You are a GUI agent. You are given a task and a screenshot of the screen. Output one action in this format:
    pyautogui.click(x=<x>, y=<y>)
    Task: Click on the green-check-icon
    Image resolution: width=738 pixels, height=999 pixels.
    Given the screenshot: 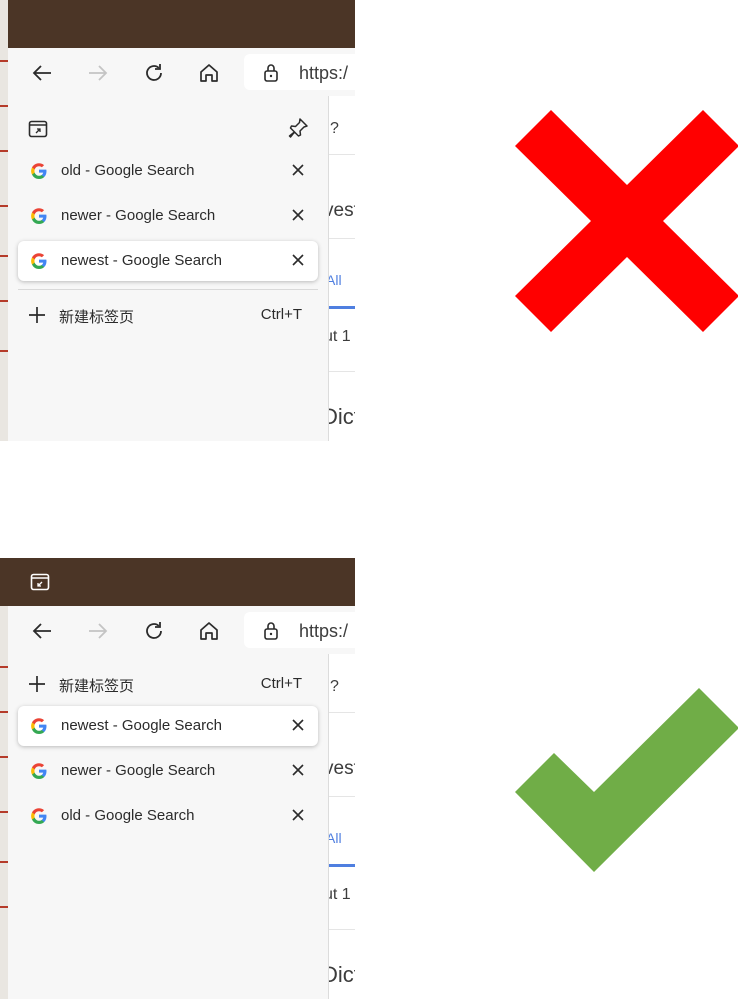 What is the action you would take?
    pyautogui.click(x=626, y=780)
    